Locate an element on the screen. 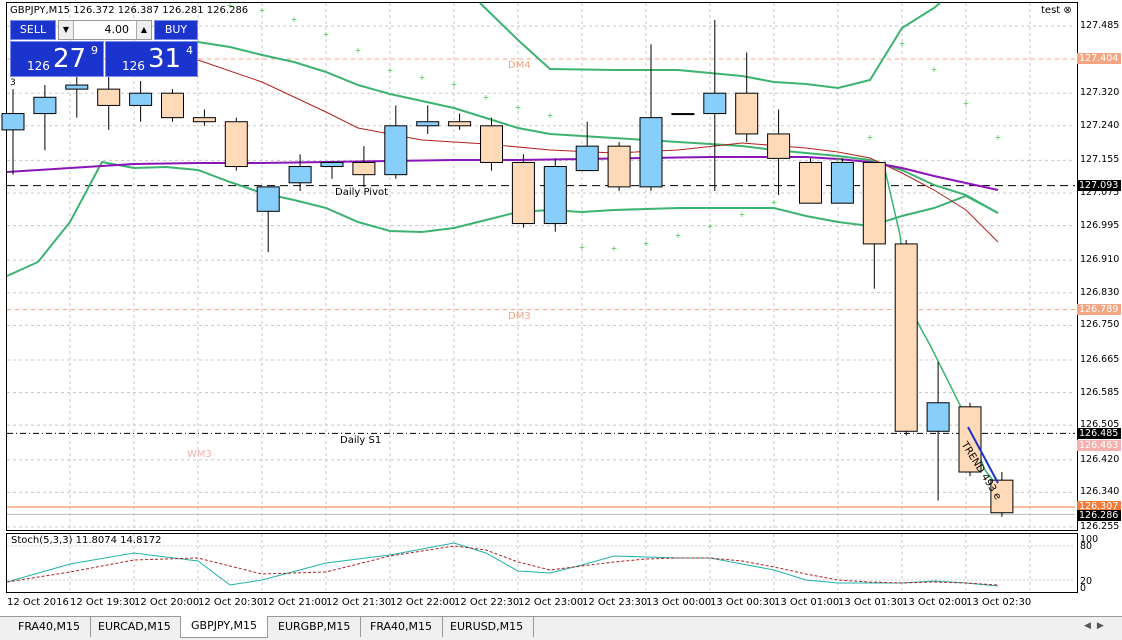  tab-fra40: FRA40,M15 is located at coordinates (50, 627).